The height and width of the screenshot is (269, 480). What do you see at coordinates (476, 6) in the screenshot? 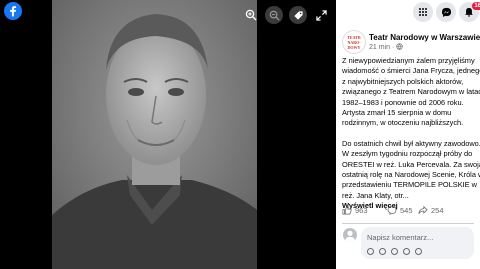
I see `notification-count-badge: 16` at bounding box center [476, 6].